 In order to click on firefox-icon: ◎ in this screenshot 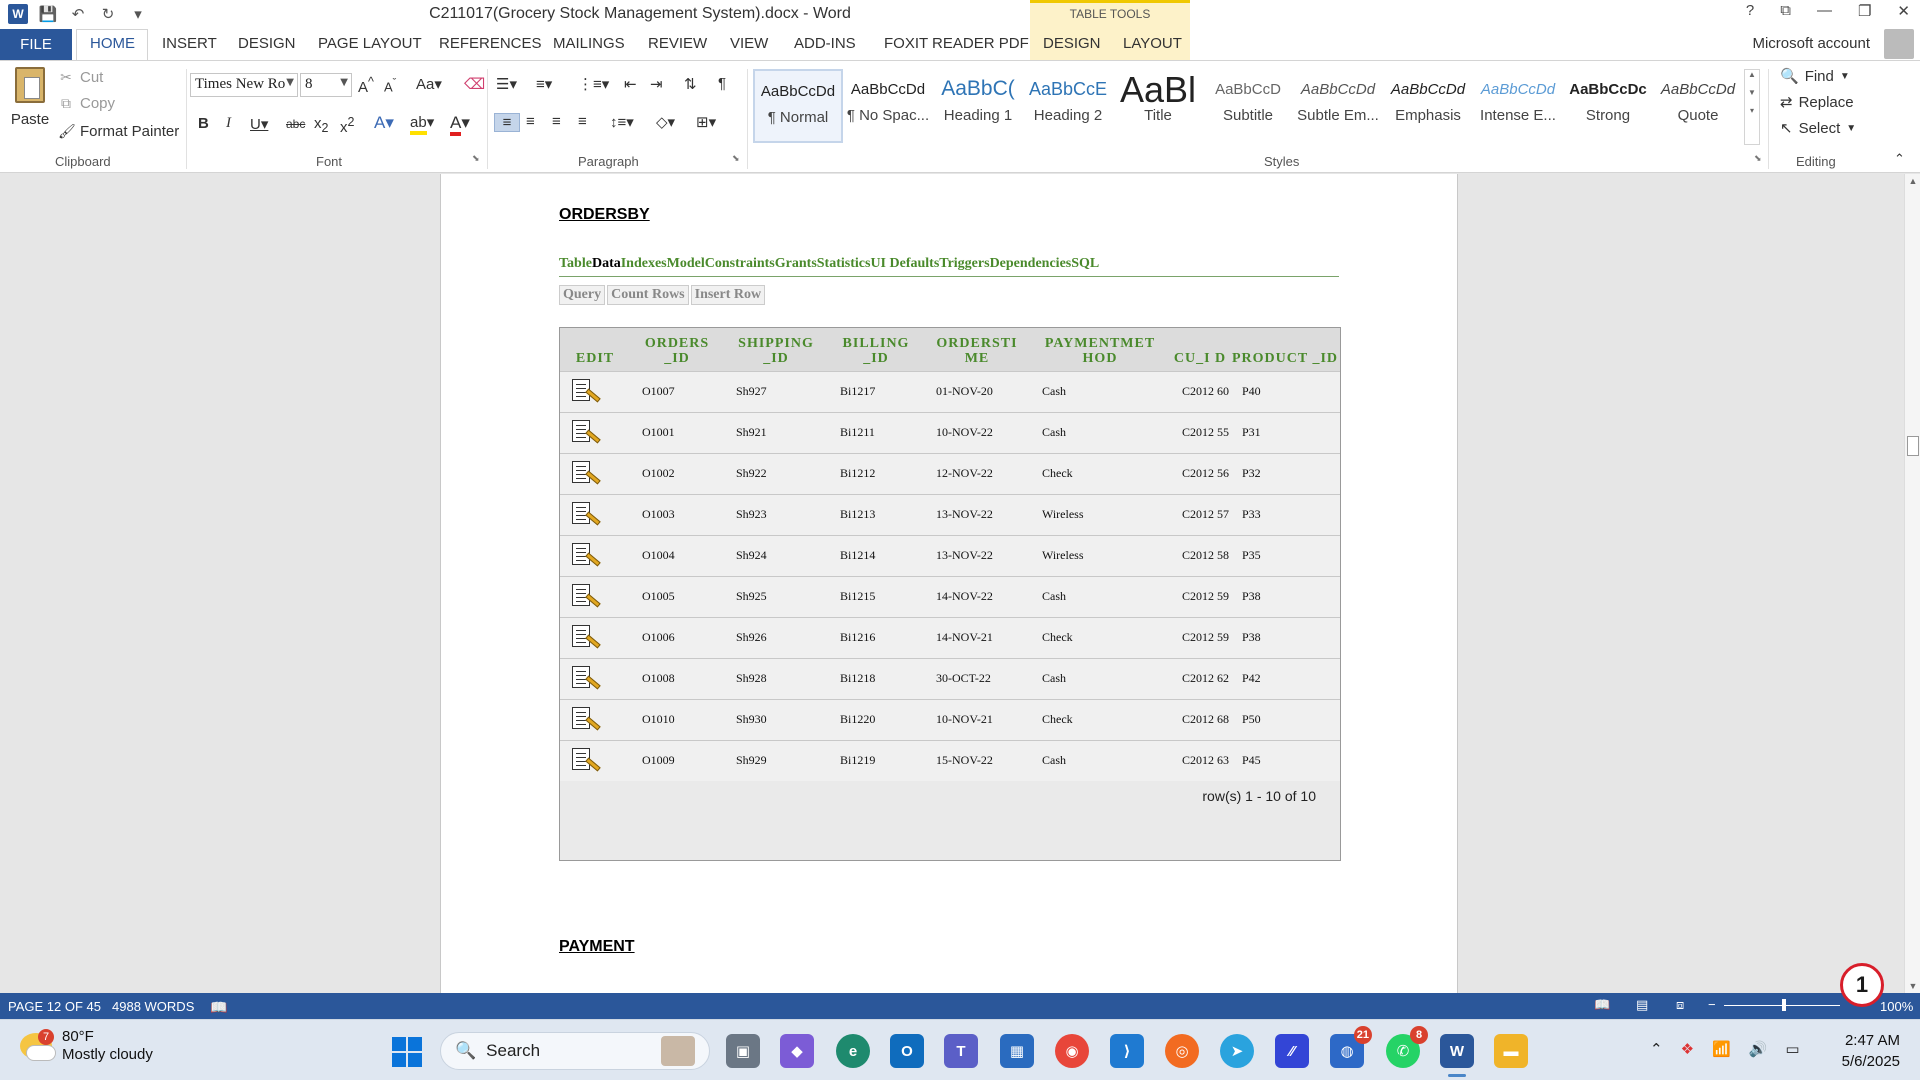, I will do `click(1182, 1051)`.